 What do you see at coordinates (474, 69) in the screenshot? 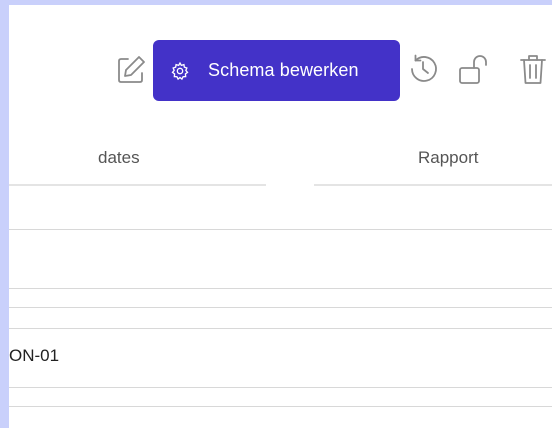
I see `unlock-icon` at bounding box center [474, 69].